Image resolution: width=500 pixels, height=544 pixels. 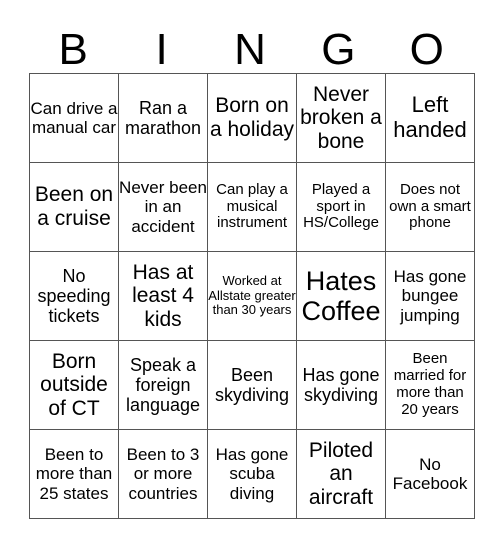 What do you see at coordinates (341, 207) in the screenshot?
I see `bingo-cell: Played a sport in HS/College` at bounding box center [341, 207].